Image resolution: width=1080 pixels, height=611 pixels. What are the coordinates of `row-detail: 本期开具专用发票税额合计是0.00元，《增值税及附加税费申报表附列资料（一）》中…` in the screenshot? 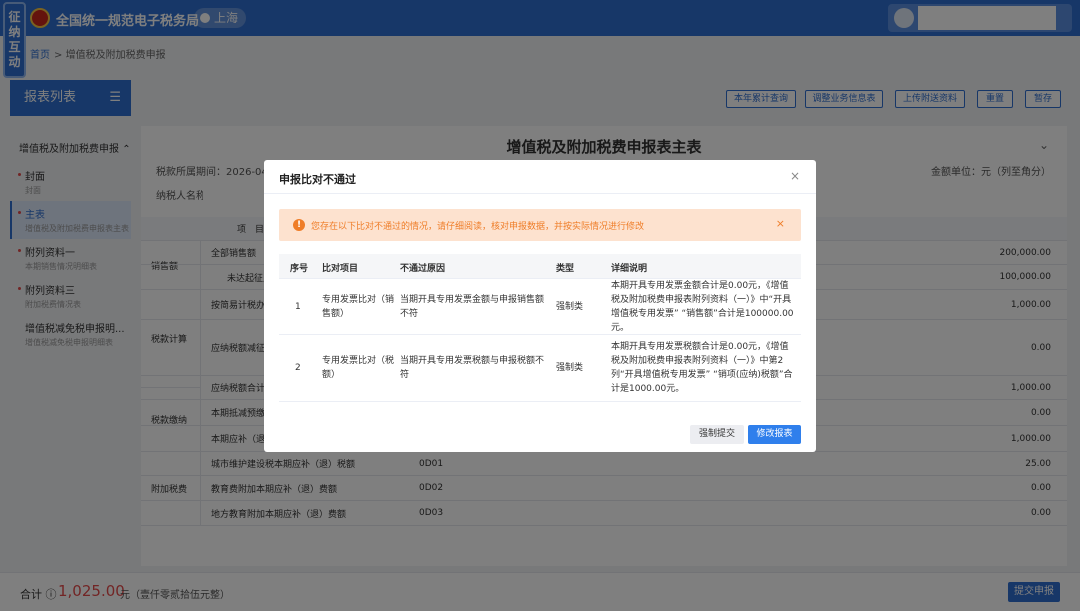 It's located at (702, 368).